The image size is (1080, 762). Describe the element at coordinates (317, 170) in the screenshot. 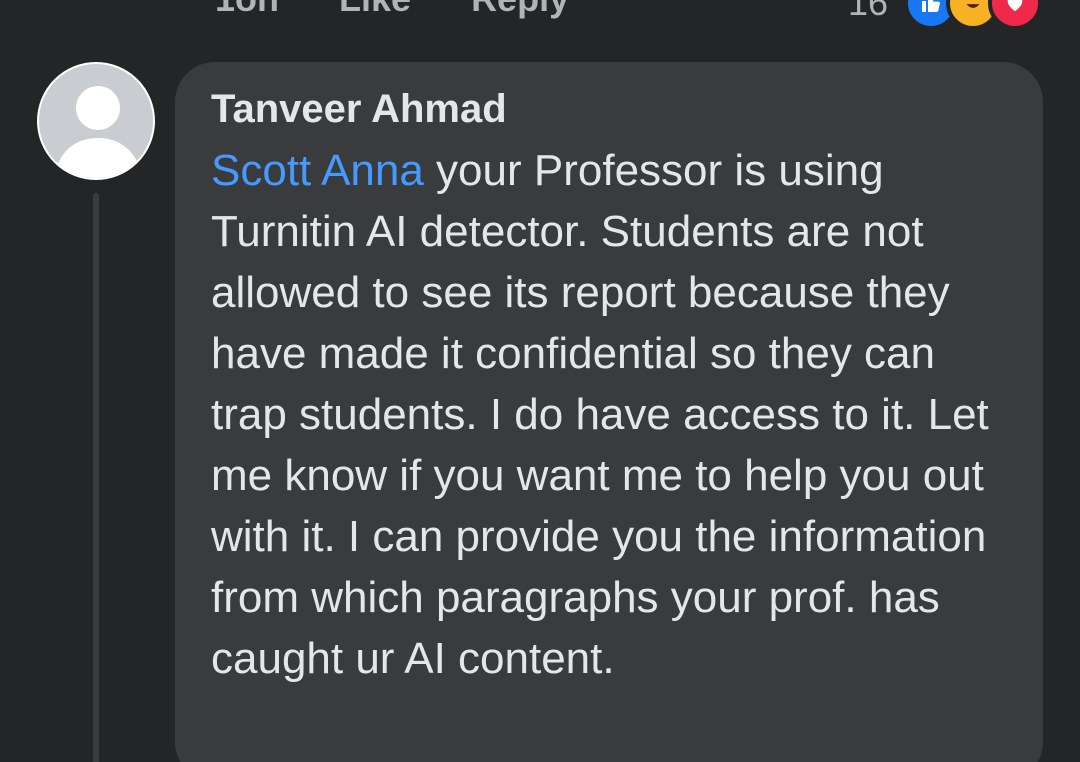

I see `mention-link: Scott Anna` at that location.